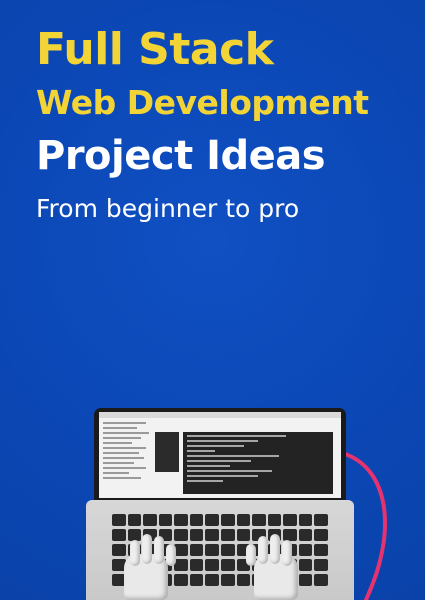  I want to click on screen-toolbar, so click(220, 415).